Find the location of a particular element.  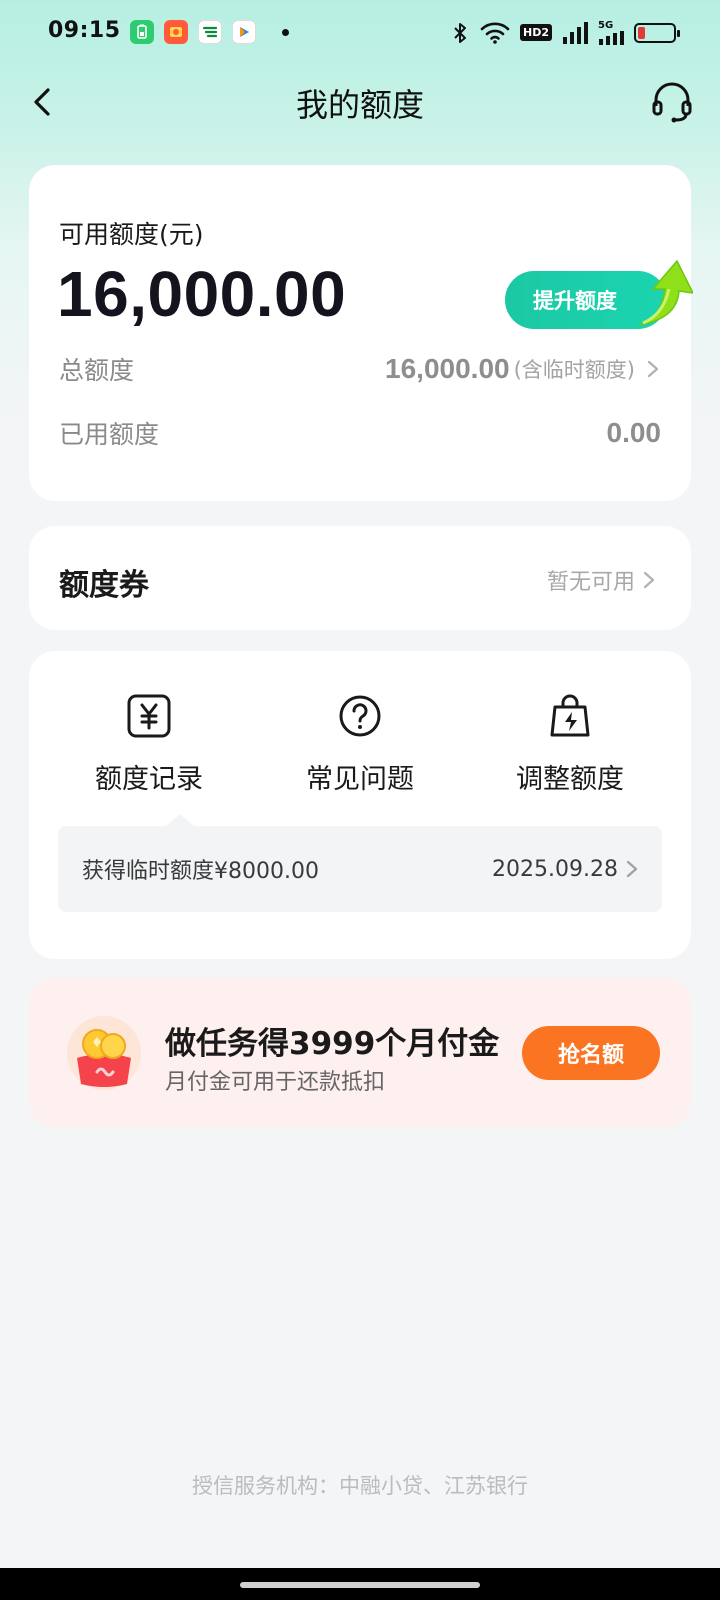

record-text: 获得临时额度¥8000.00 is located at coordinates (200, 871).